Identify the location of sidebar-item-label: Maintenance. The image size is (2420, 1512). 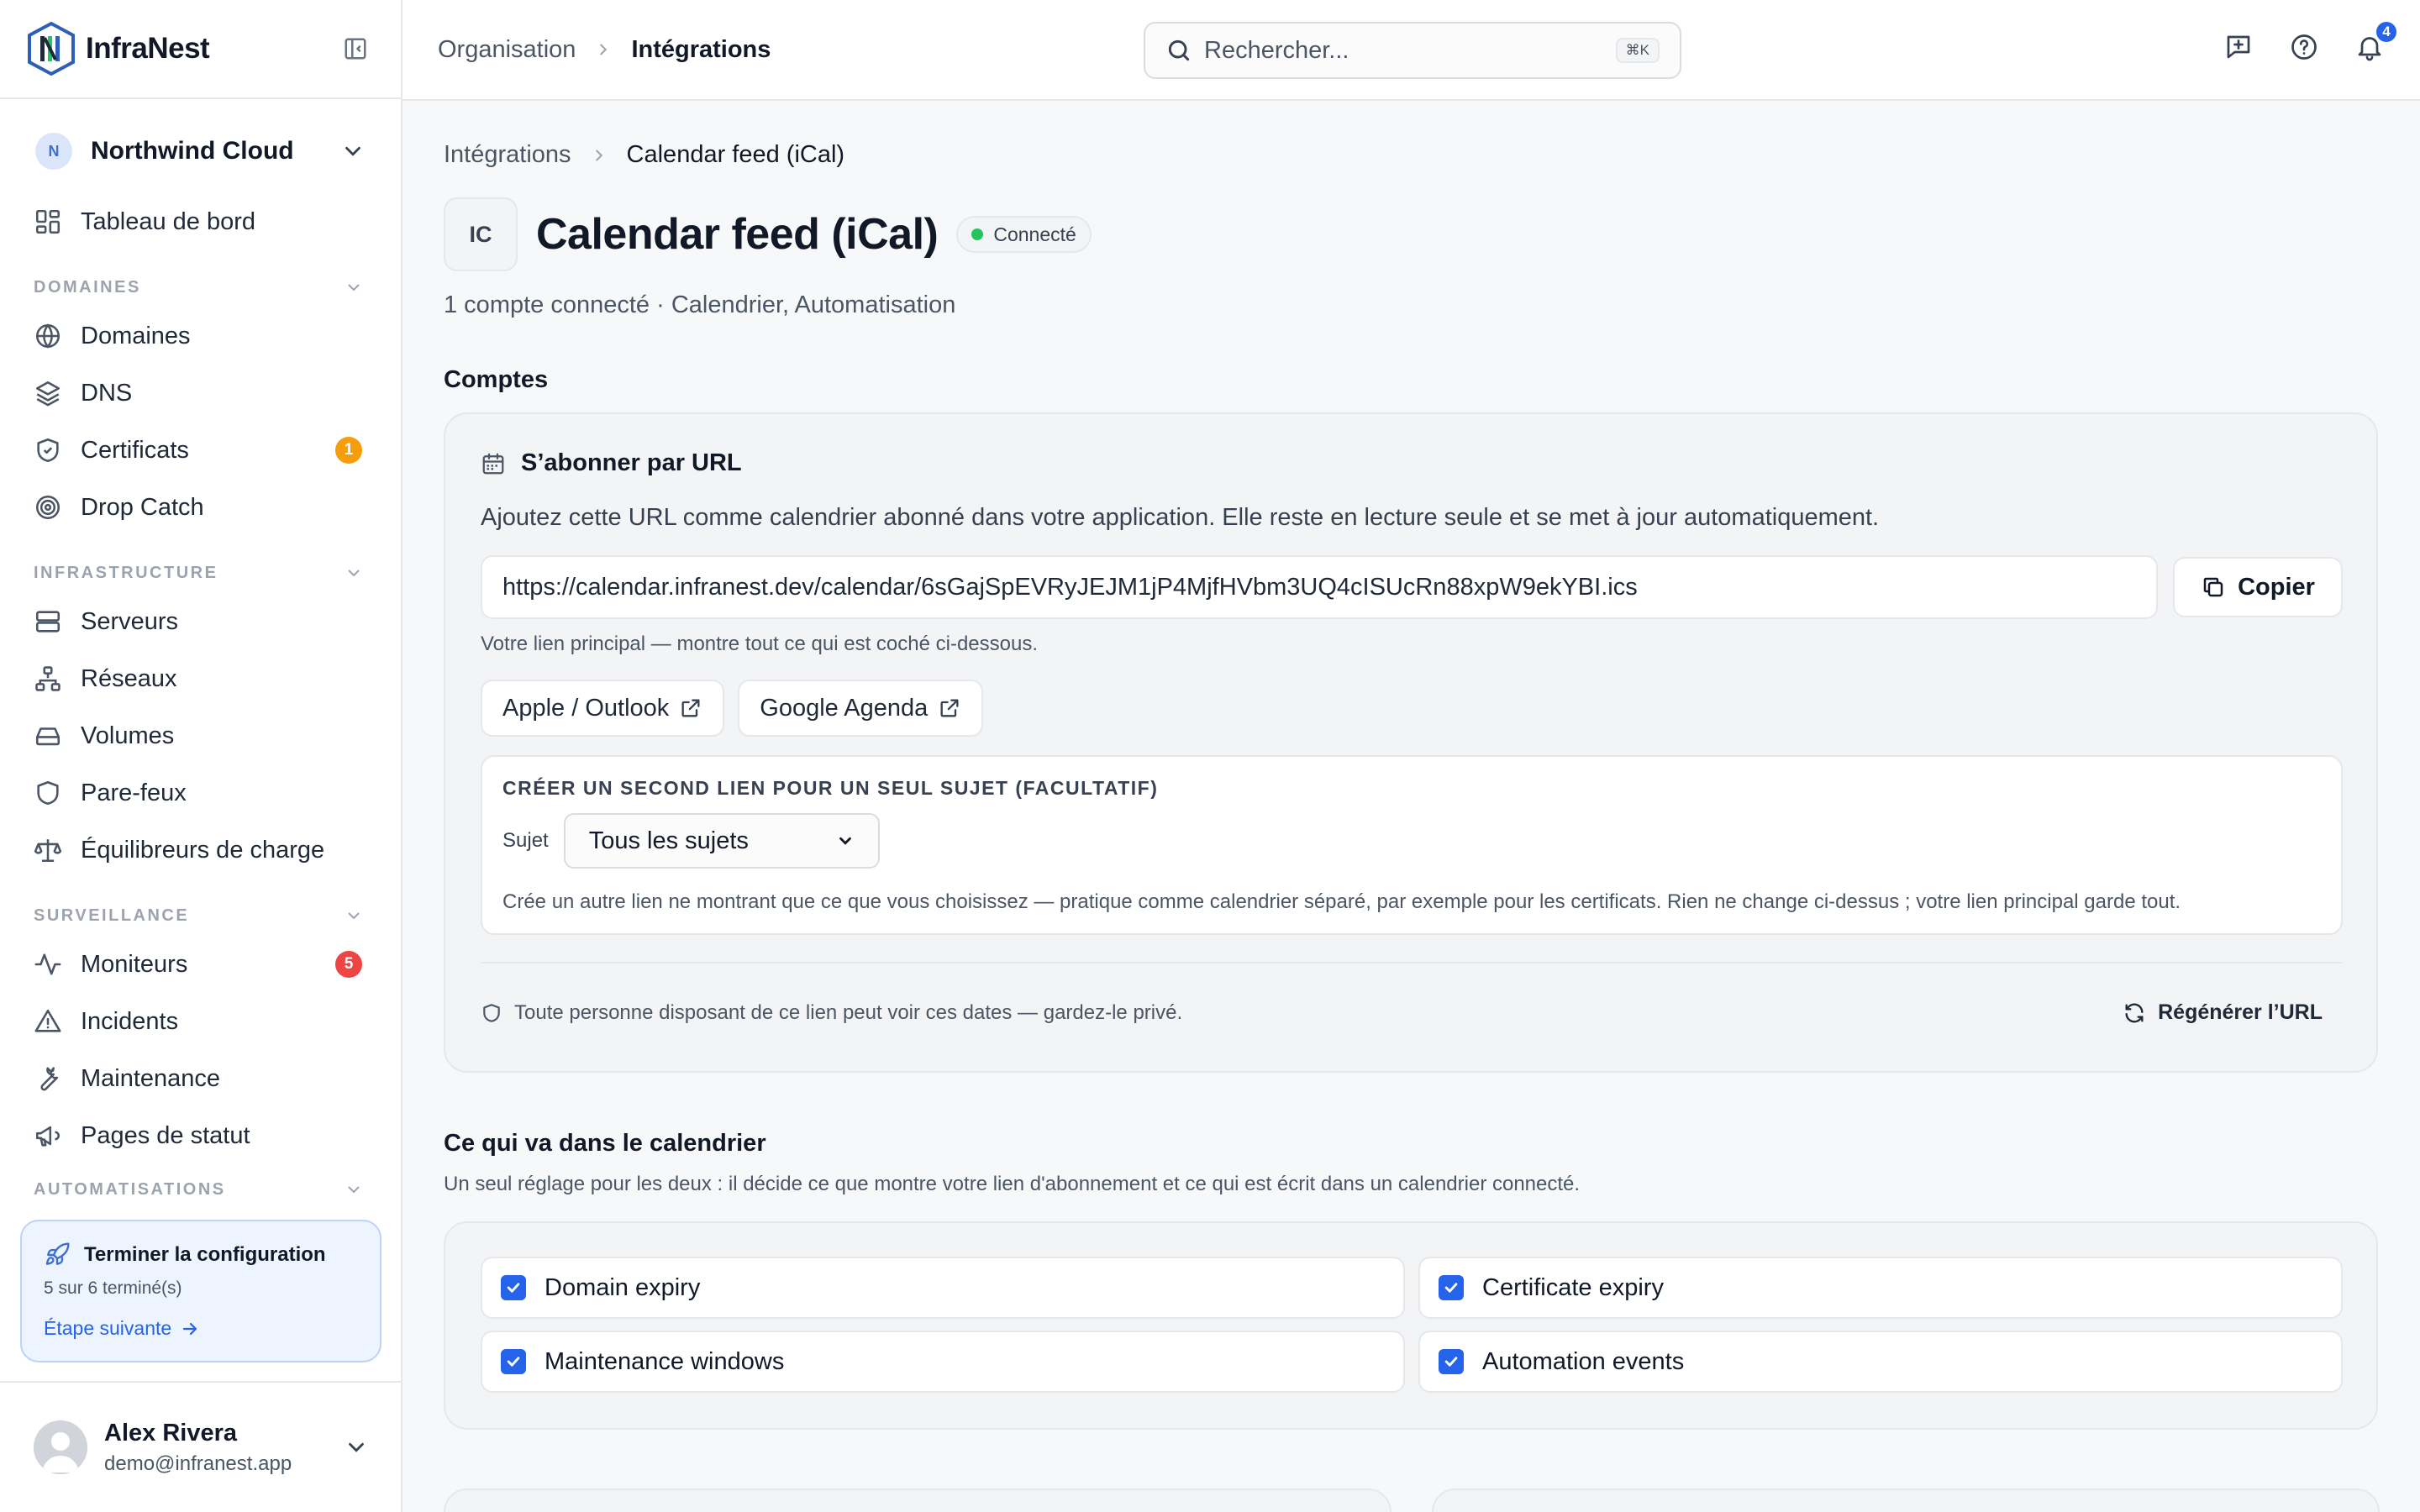
(151, 1078).